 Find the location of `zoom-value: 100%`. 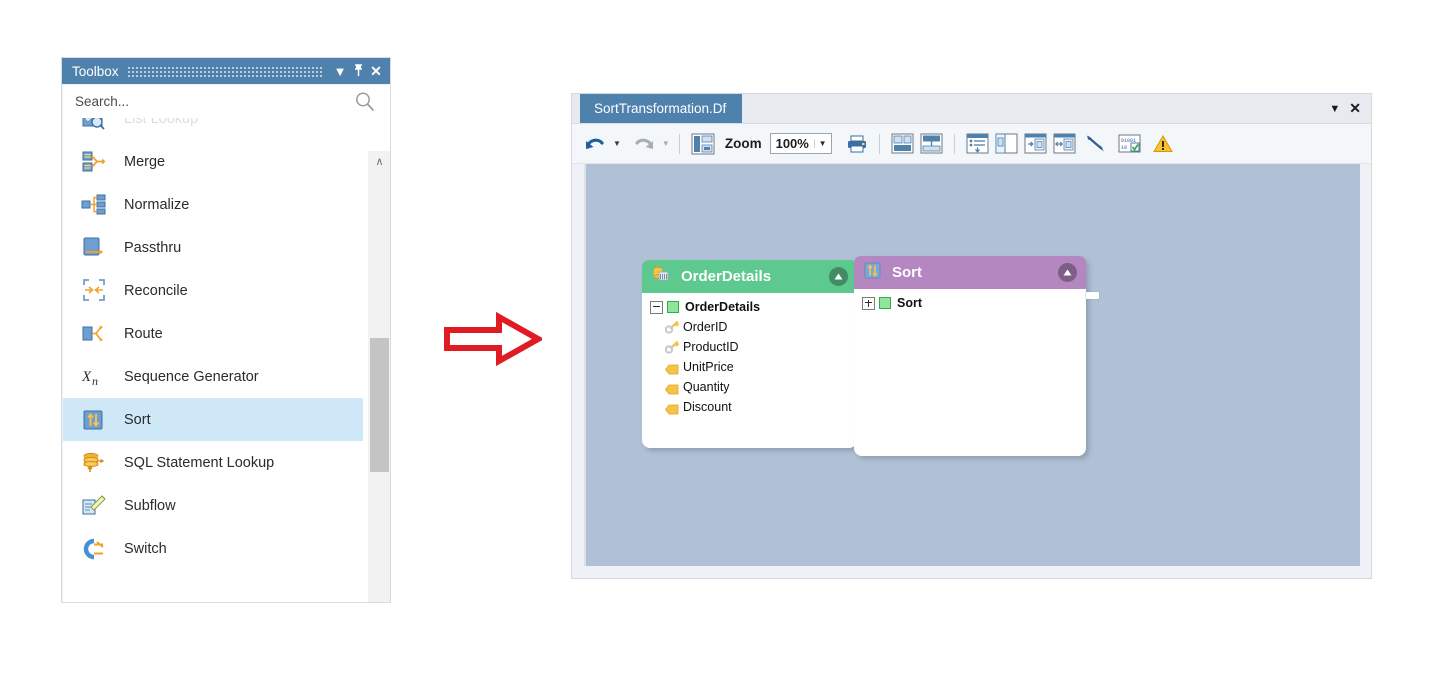

zoom-value: 100% is located at coordinates (792, 143).